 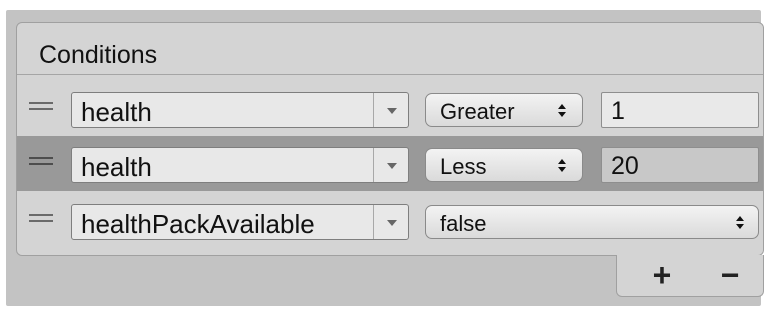 What do you see at coordinates (625, 166) in the screenshot?
I see `threshold-value: 20` at bounding box center [625, 166].